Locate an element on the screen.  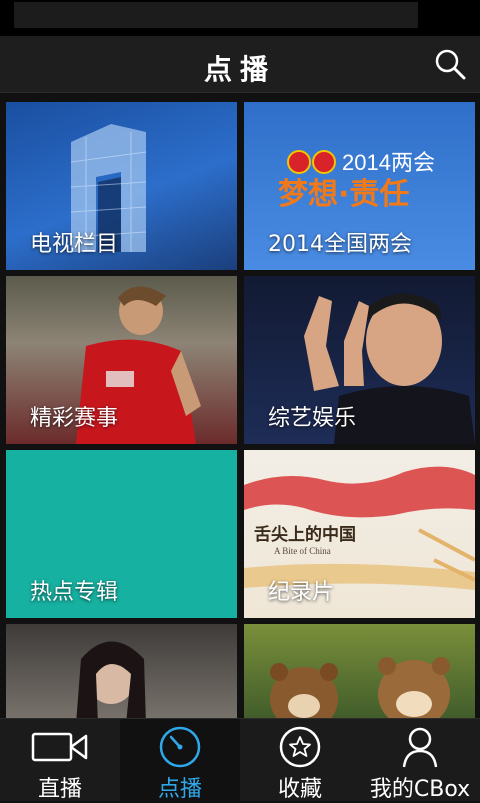
tab-on-demand: 点播 is located at coordinates (180, 760).